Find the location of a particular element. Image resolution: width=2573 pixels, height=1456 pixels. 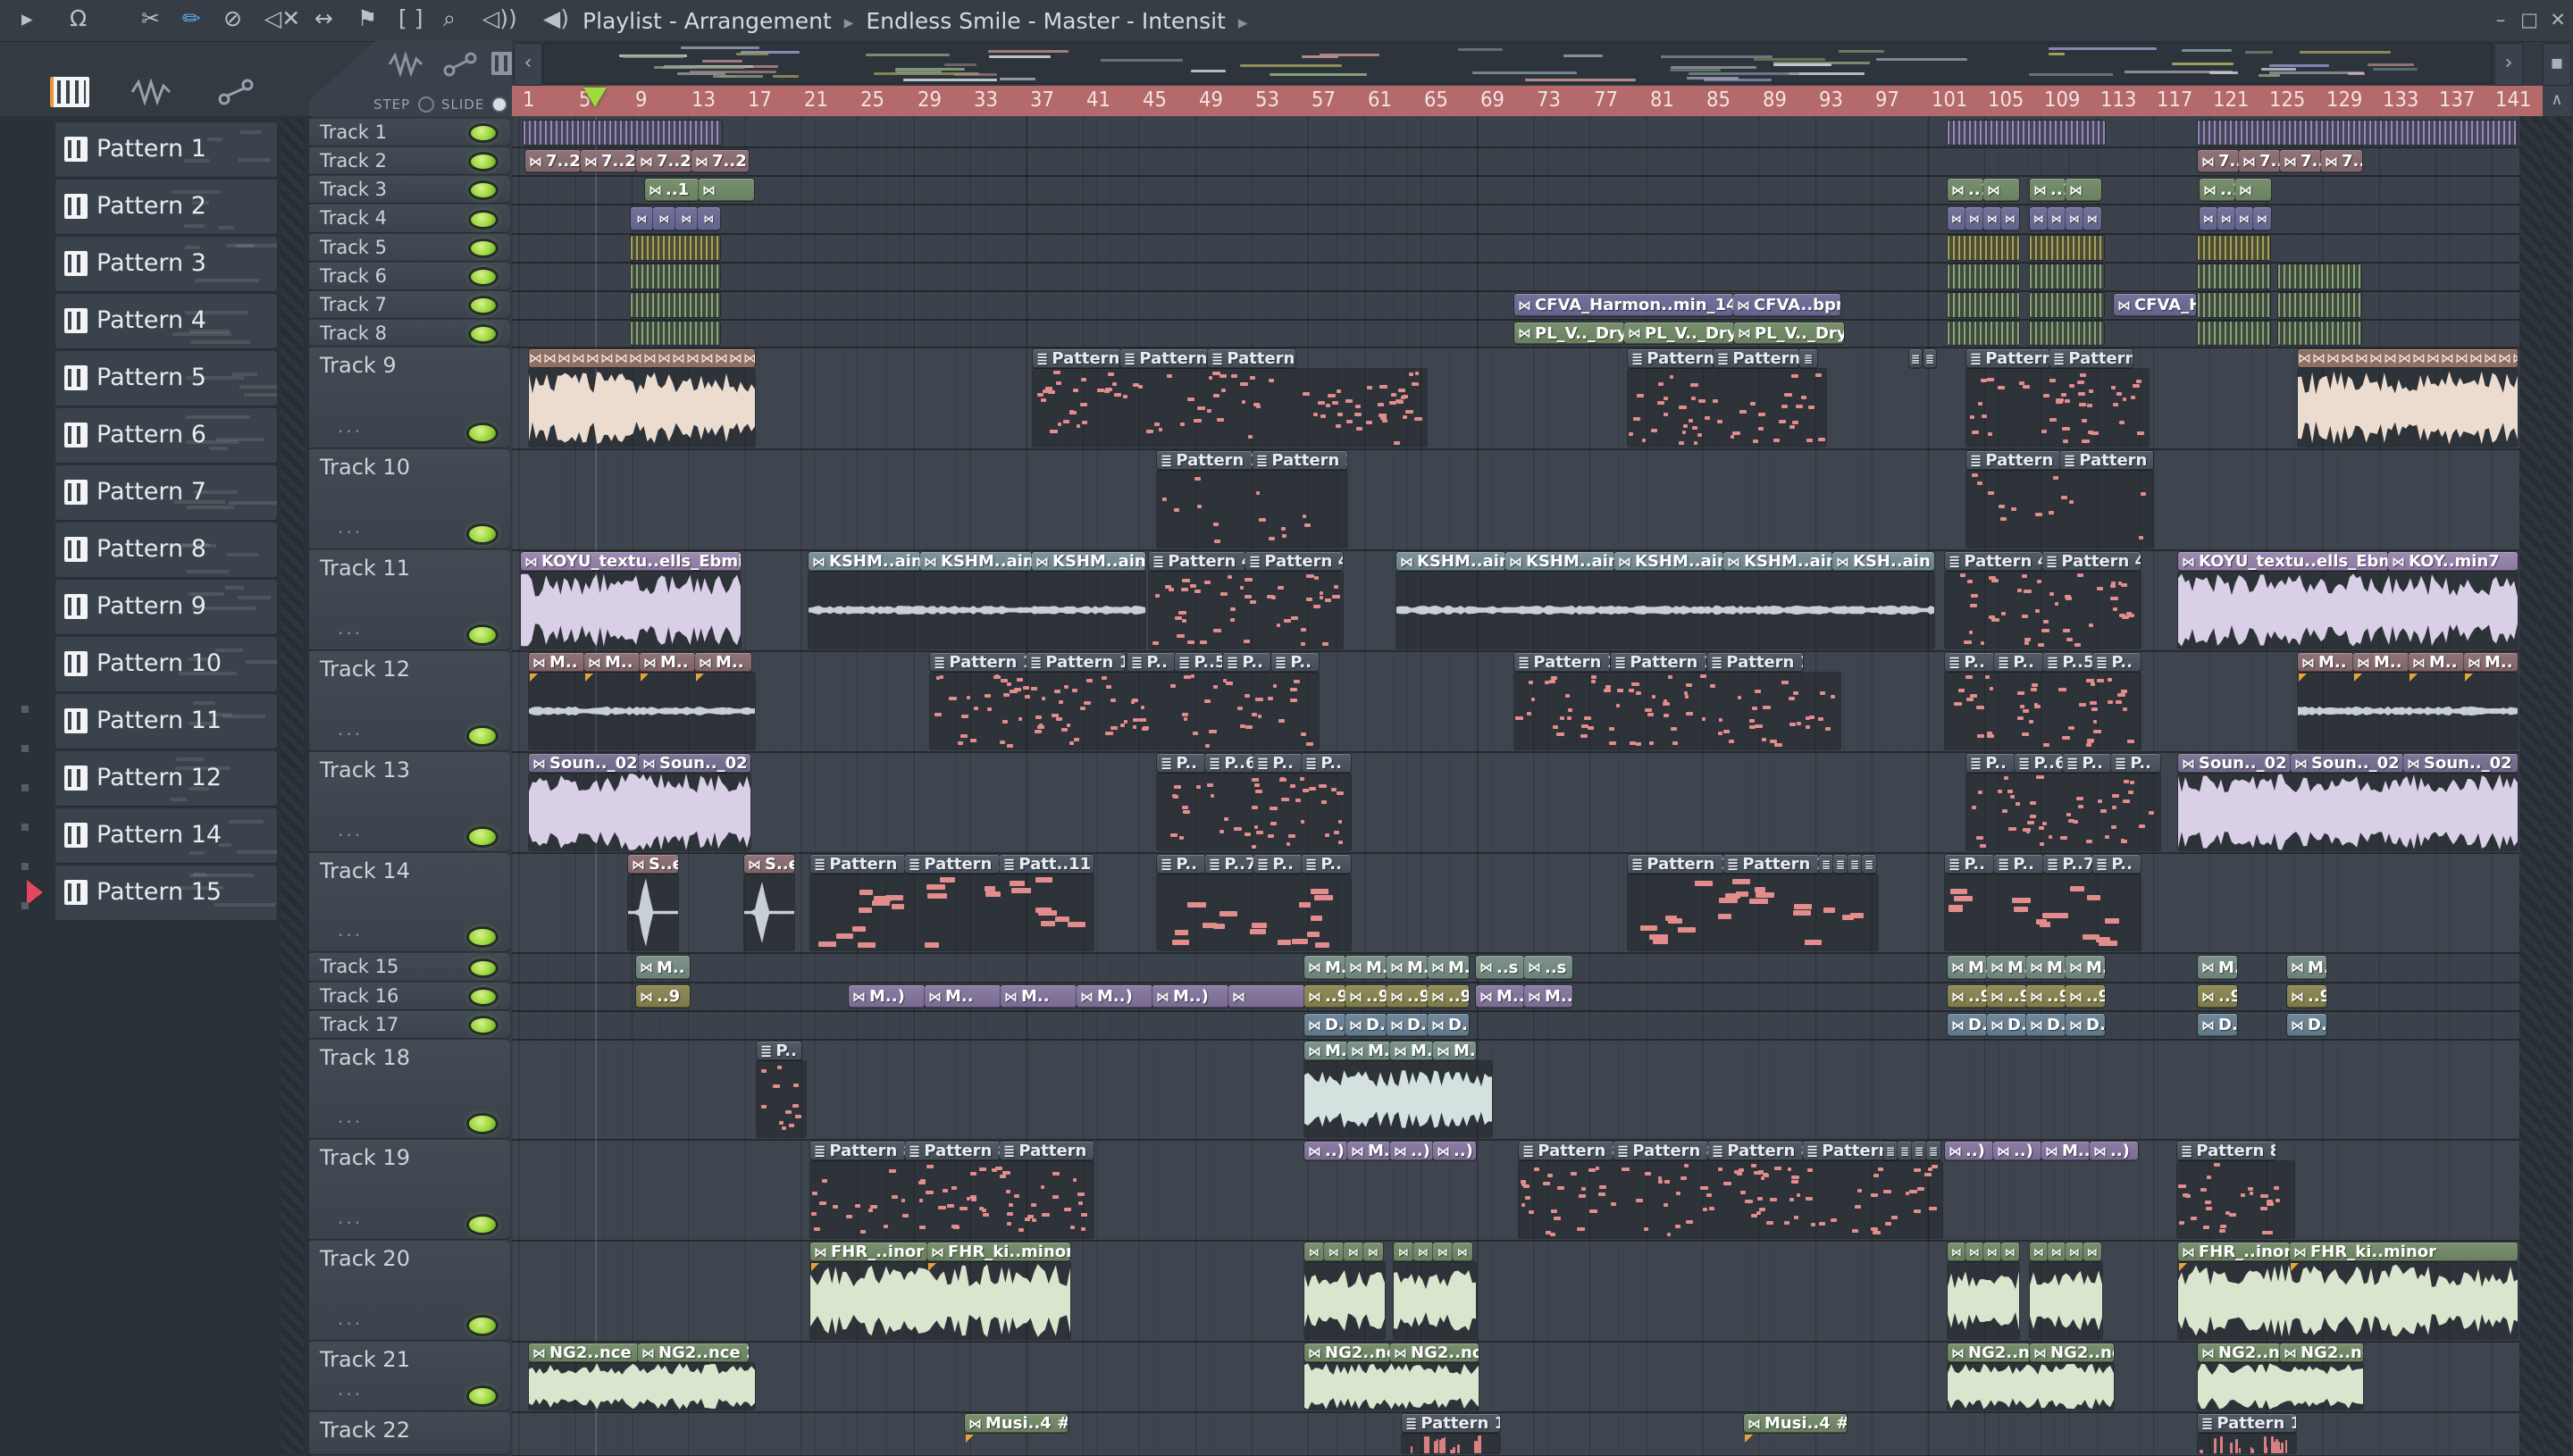

pattern-item: Pattern 5 is located at coordinates (166, 378).